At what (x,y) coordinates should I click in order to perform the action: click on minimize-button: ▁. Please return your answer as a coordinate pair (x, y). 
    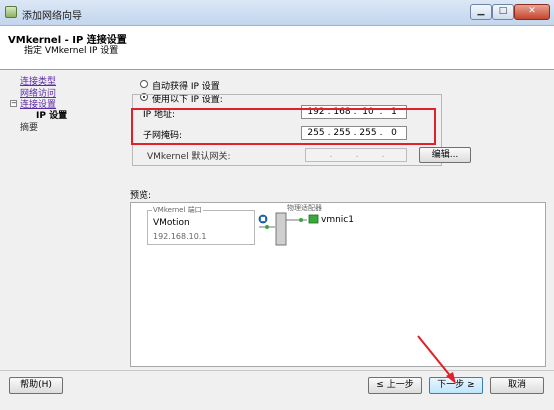
    Looking at the image, I should click on (481, 12).